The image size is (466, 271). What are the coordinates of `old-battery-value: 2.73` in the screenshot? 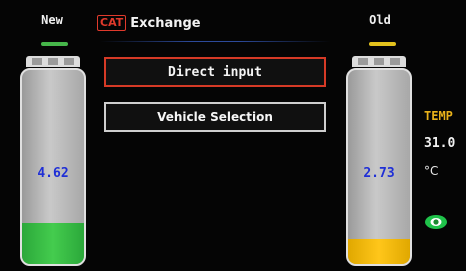 It's located at (379, 173).